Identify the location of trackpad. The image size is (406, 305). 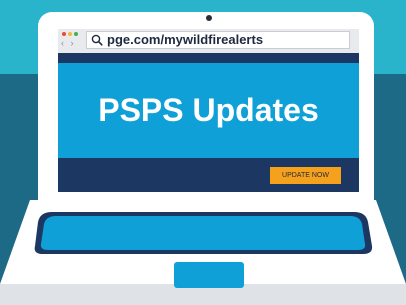
(209, 275).